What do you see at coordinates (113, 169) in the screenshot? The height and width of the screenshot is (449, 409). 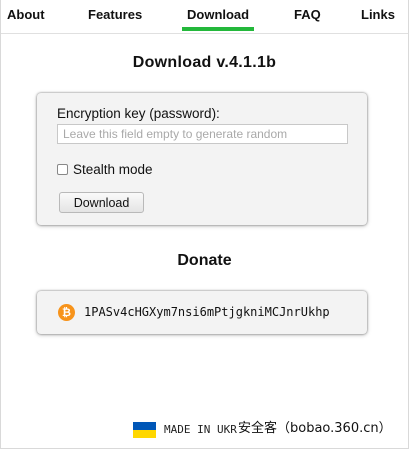 I see `stealth-mode-label: Stealth mode` at bounding box center [113, 169].